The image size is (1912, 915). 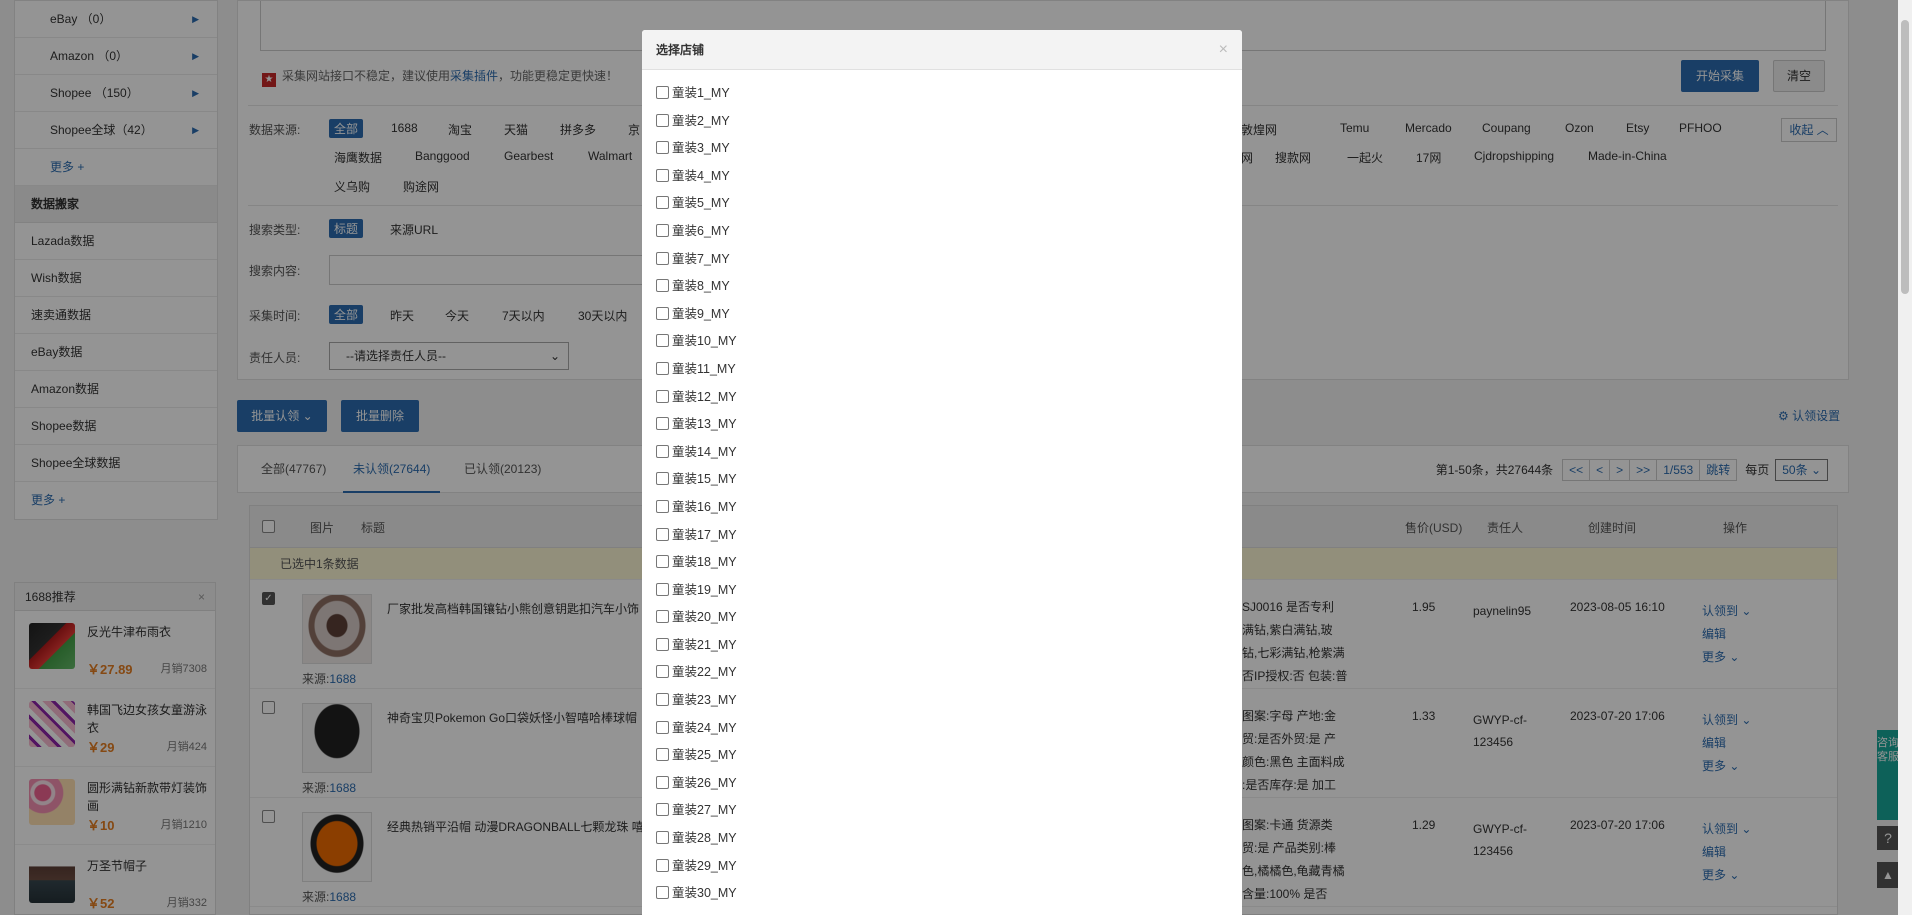 What do you see at coordinates (704, 782) in the screenshot?
I see `shop-name: 童装26_MY` at bounding box center [704, 782].